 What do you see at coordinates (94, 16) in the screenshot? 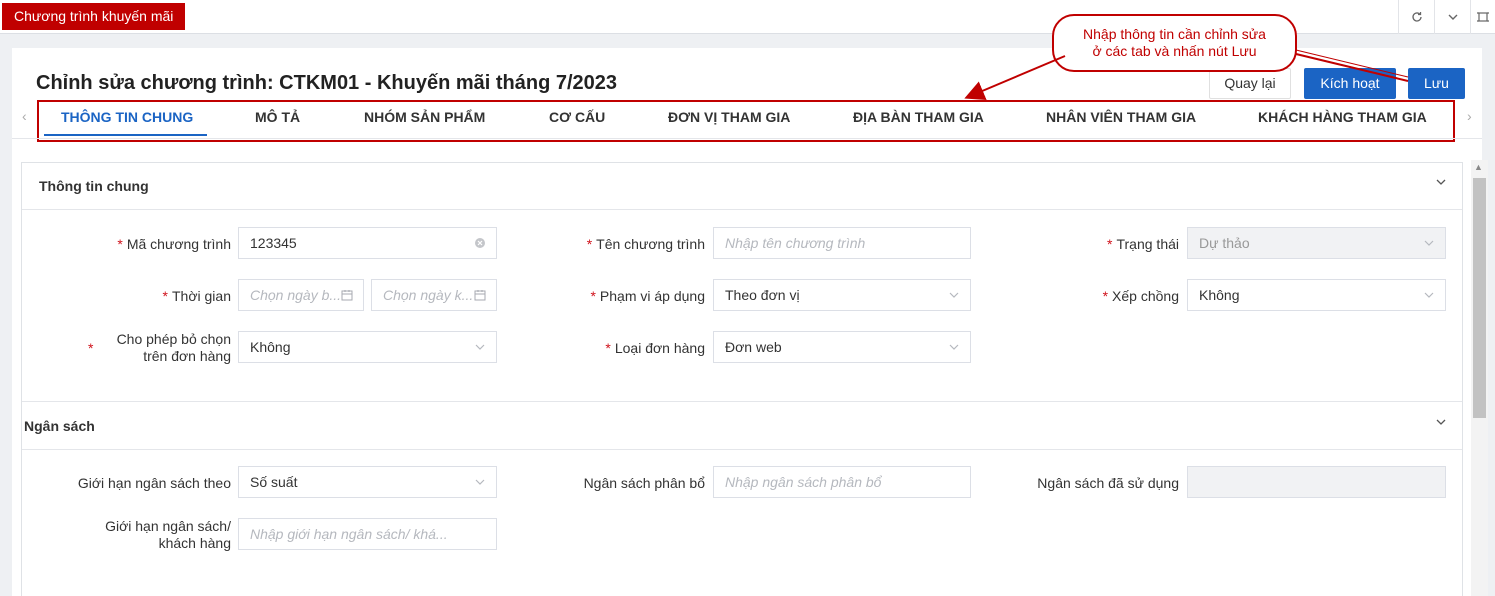
I see `app-tab-promotion: Chương trình khuyến mãi` at bounding box center [94, 16].